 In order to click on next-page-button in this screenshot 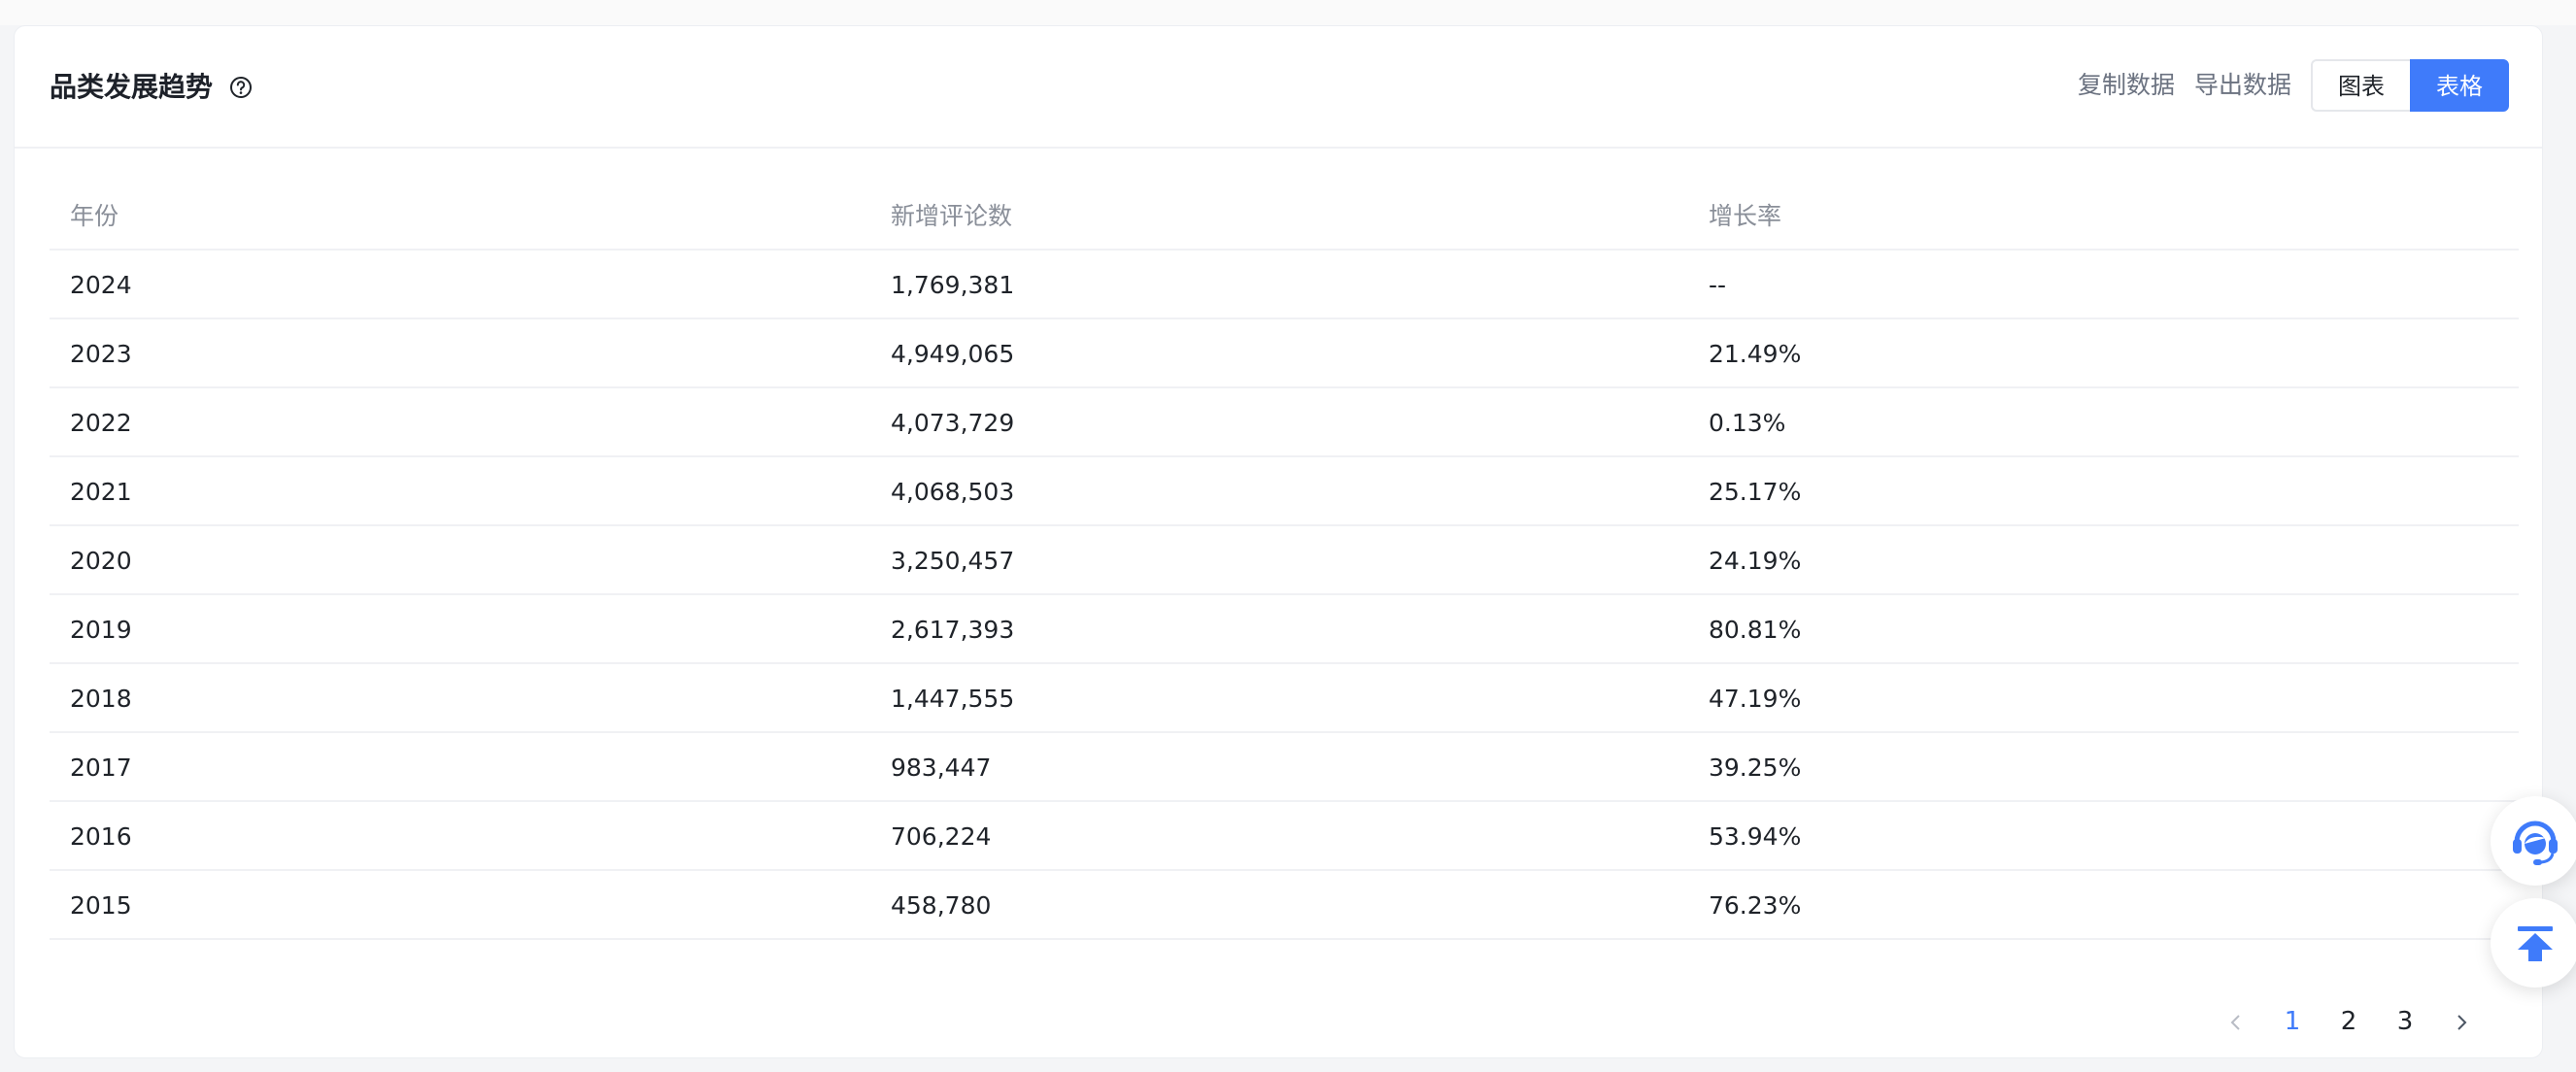, I will do `click(2461, 1021)`.